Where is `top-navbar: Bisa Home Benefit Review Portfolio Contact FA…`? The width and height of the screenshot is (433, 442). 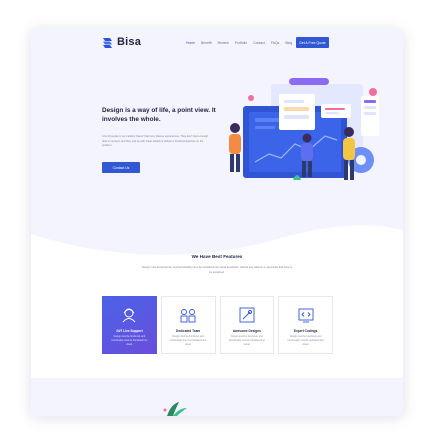 top-navbar: Bisa Home Benefit Review Portfolio Contact FA… is located at coordinates (217, 44).